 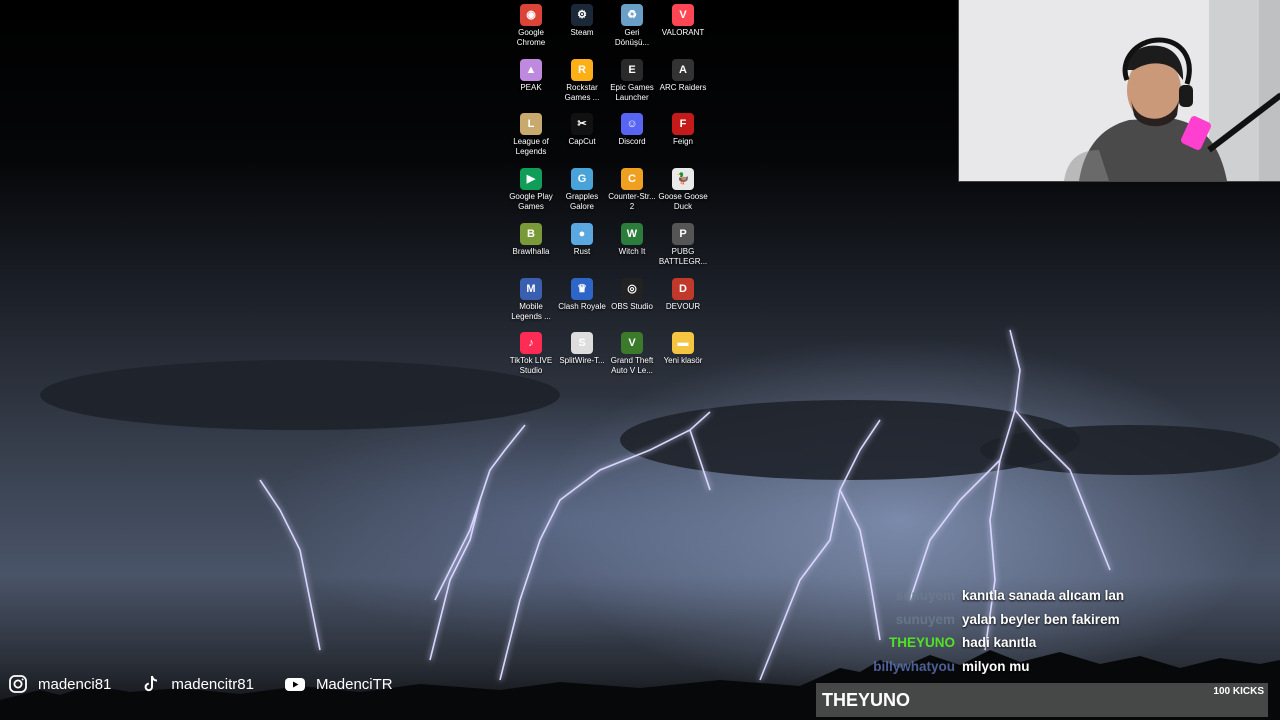 What do you see at coordinates (866, 700) in the screenshot?
I see `kick-alert-name: THEYUNO` at bounding box center [866, 700].